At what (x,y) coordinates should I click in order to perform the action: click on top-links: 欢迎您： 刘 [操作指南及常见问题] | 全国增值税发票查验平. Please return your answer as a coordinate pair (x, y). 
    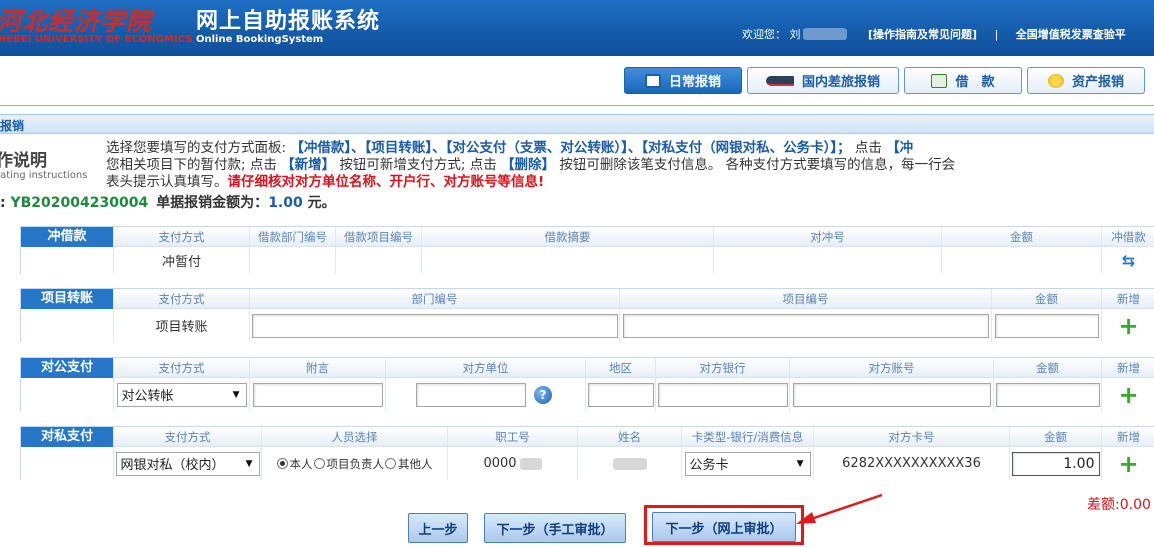
    Looking at the image, I should click on (934, 34).